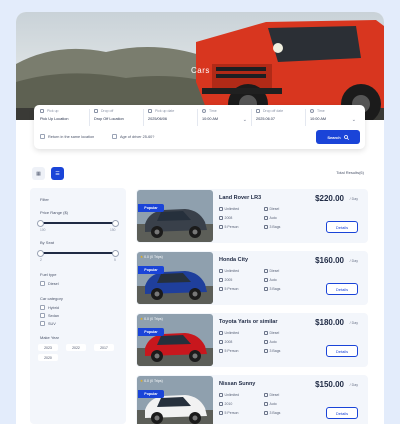 Image resolution: width=400 pixels, height=424 pixels. What do you see at coordinates (137, 136) in the screenshot?
I see `driver-age-label: Age of driver 25-60?` at bounding box center [137, 136].